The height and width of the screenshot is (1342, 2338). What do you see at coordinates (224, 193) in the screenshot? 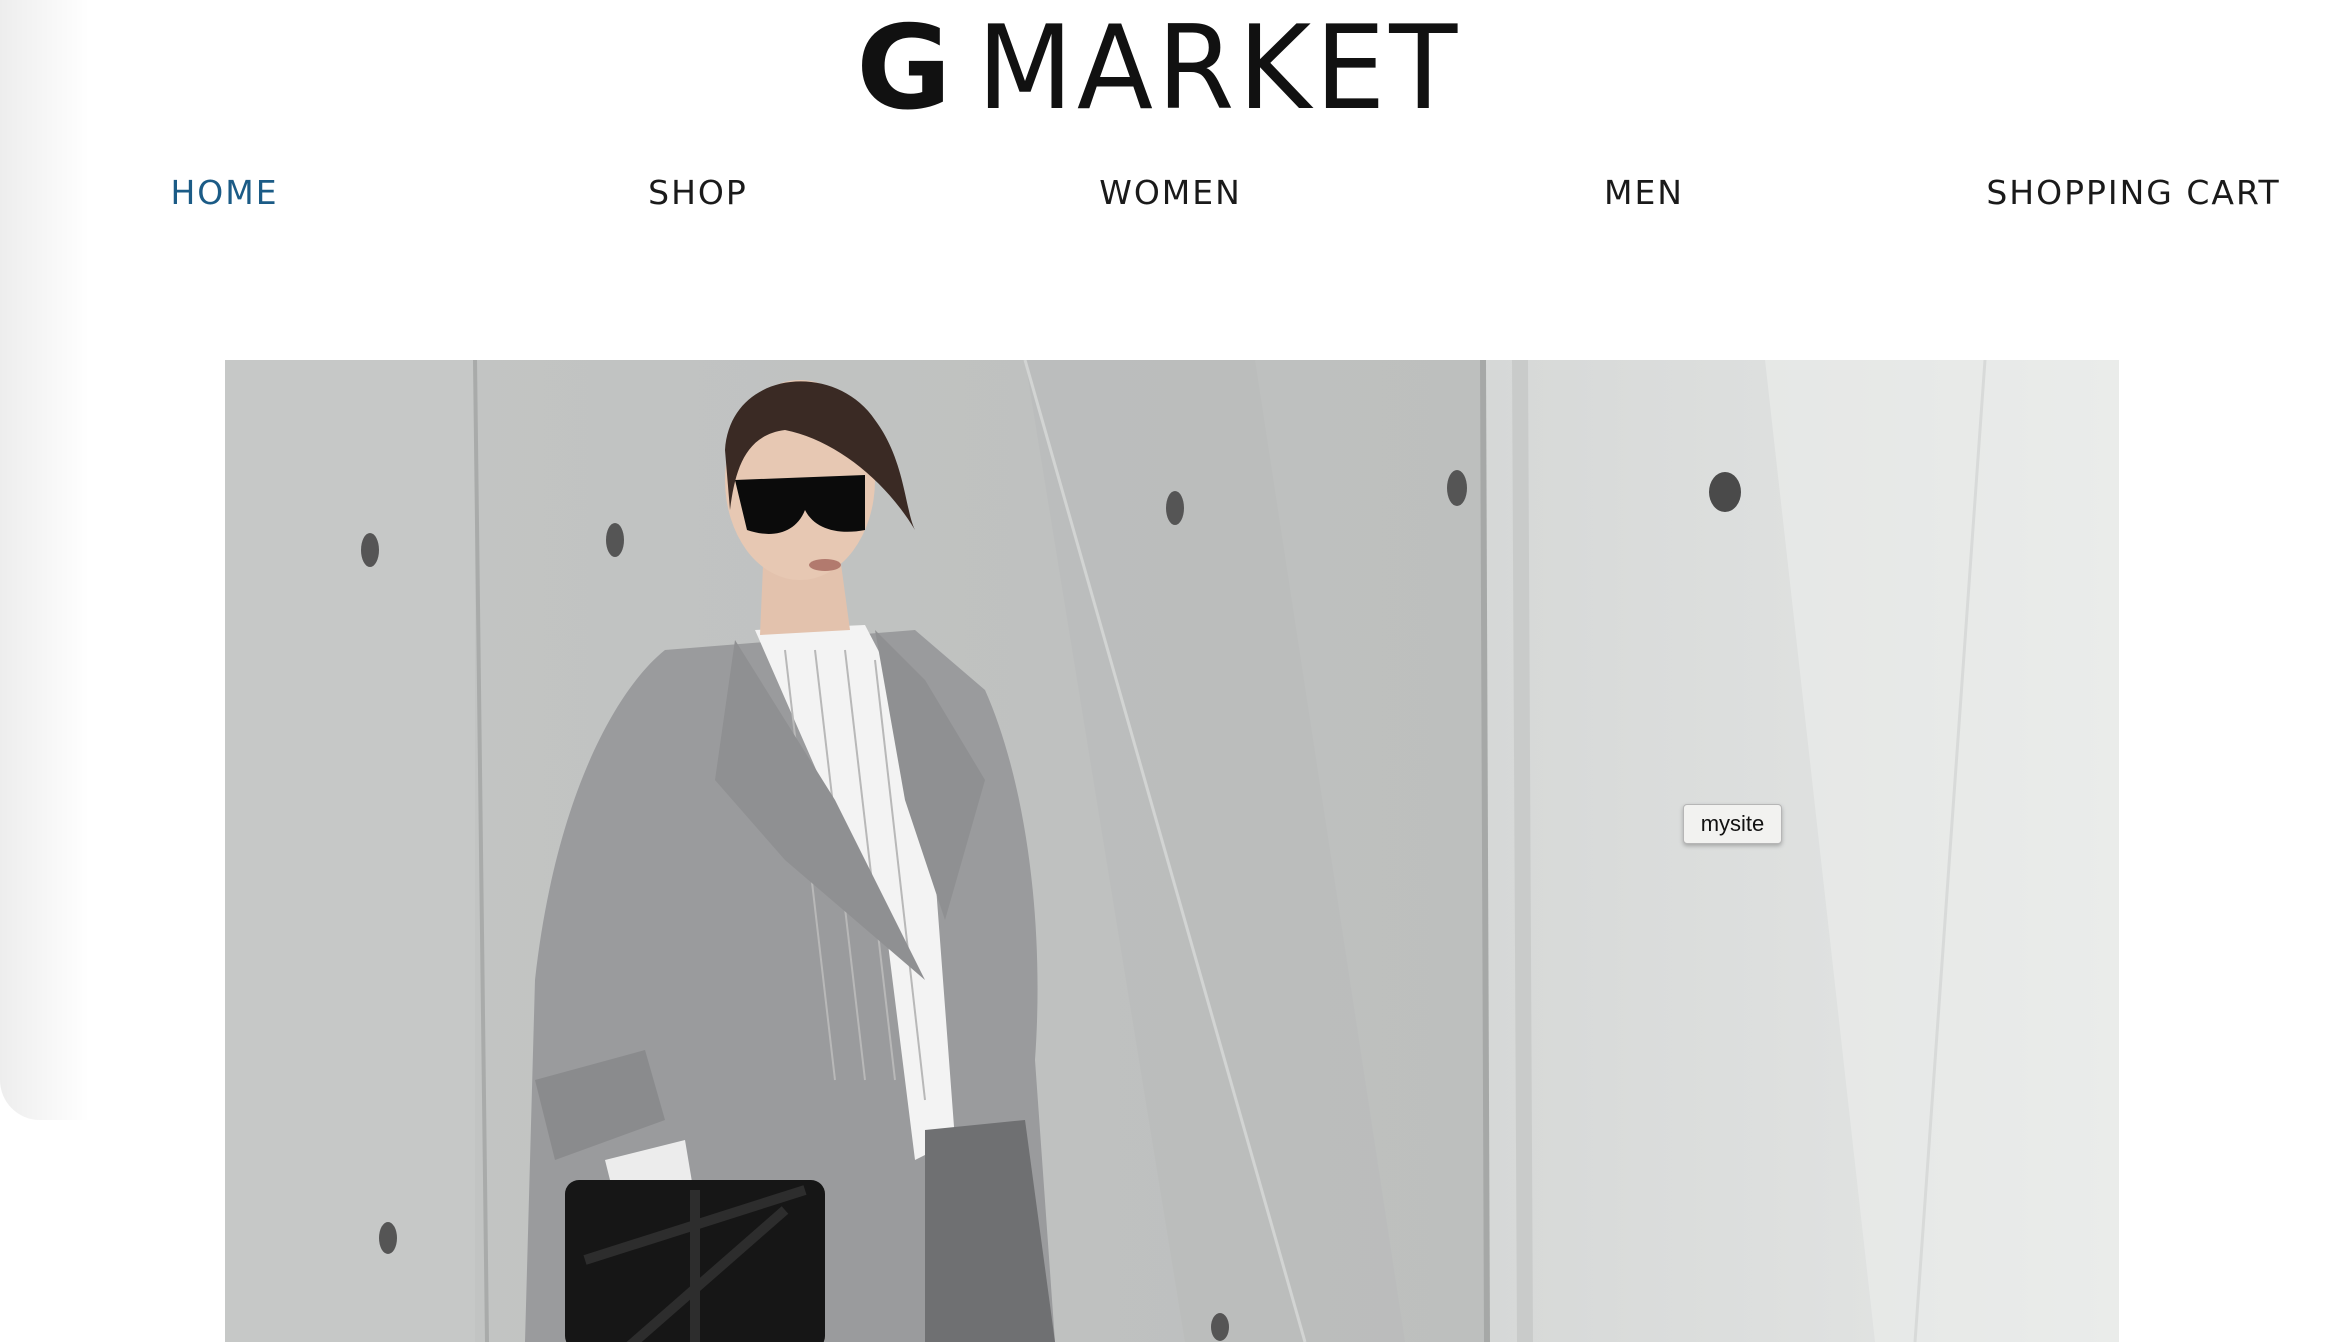
I see `nav-item-home: HOME` at bounding box center [224, 193].